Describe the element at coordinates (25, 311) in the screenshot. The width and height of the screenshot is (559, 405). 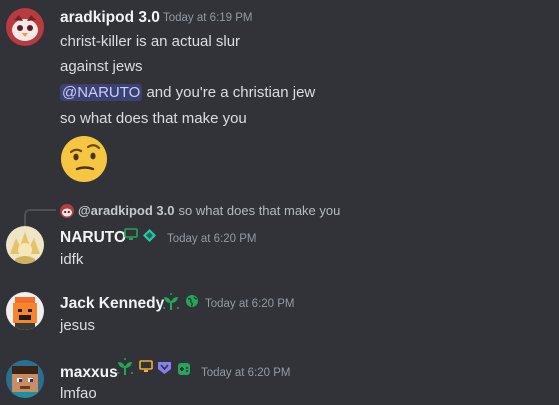
I see `avatar-jack-kennedy` at that location.